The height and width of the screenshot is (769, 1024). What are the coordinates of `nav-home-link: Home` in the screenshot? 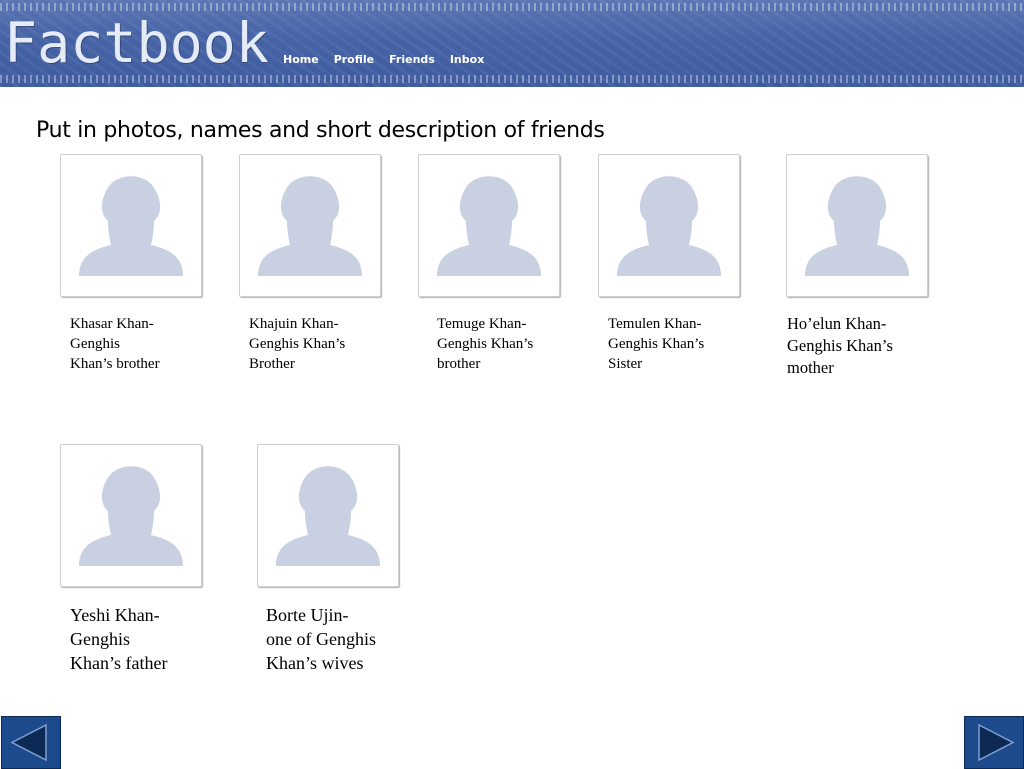 It's located at (301, 59).